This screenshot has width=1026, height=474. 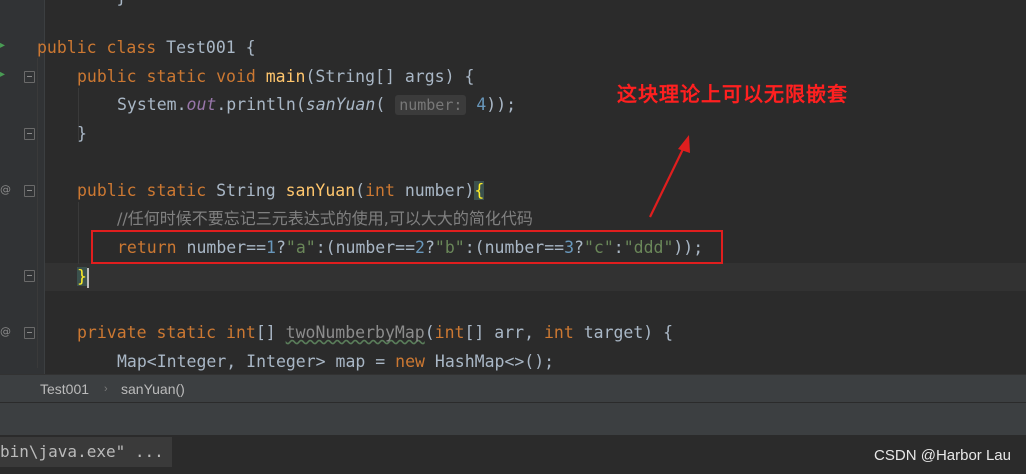 I want to click on code-line: public class Test001 {, so click(x=146, y=48).